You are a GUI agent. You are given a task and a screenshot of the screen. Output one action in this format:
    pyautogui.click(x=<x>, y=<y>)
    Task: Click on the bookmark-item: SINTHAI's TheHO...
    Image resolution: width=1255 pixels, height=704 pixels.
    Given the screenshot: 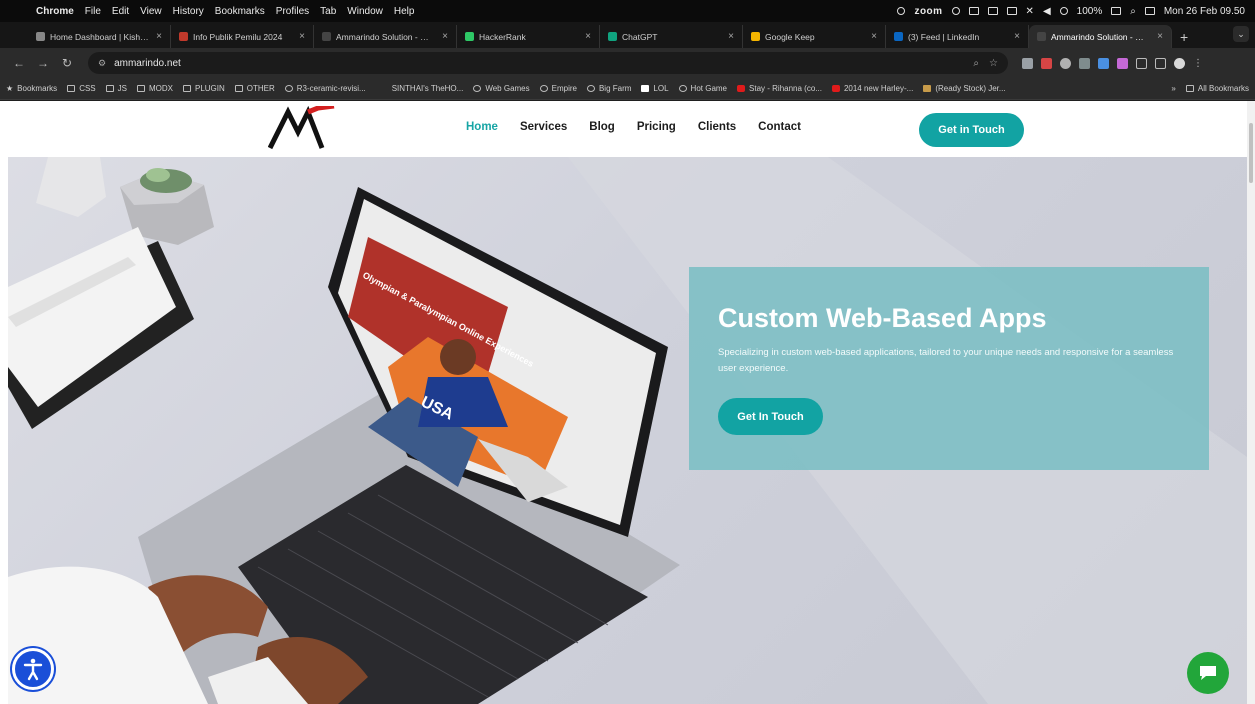 What is the action you would take?
    pyautogui.click(x=428, y=88)
    